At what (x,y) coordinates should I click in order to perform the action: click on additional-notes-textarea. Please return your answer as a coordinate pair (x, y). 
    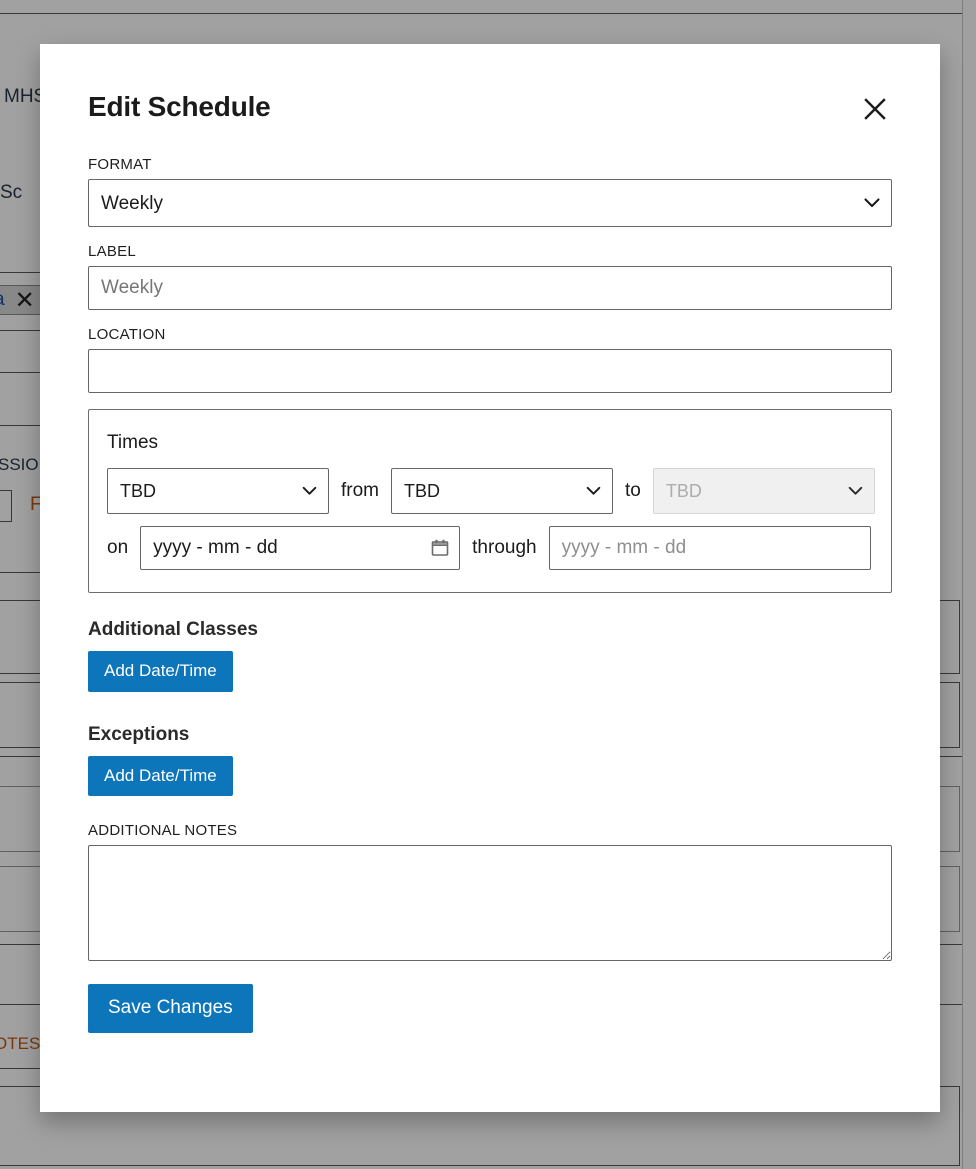
    Looking at the image, I should click on (490, 903).